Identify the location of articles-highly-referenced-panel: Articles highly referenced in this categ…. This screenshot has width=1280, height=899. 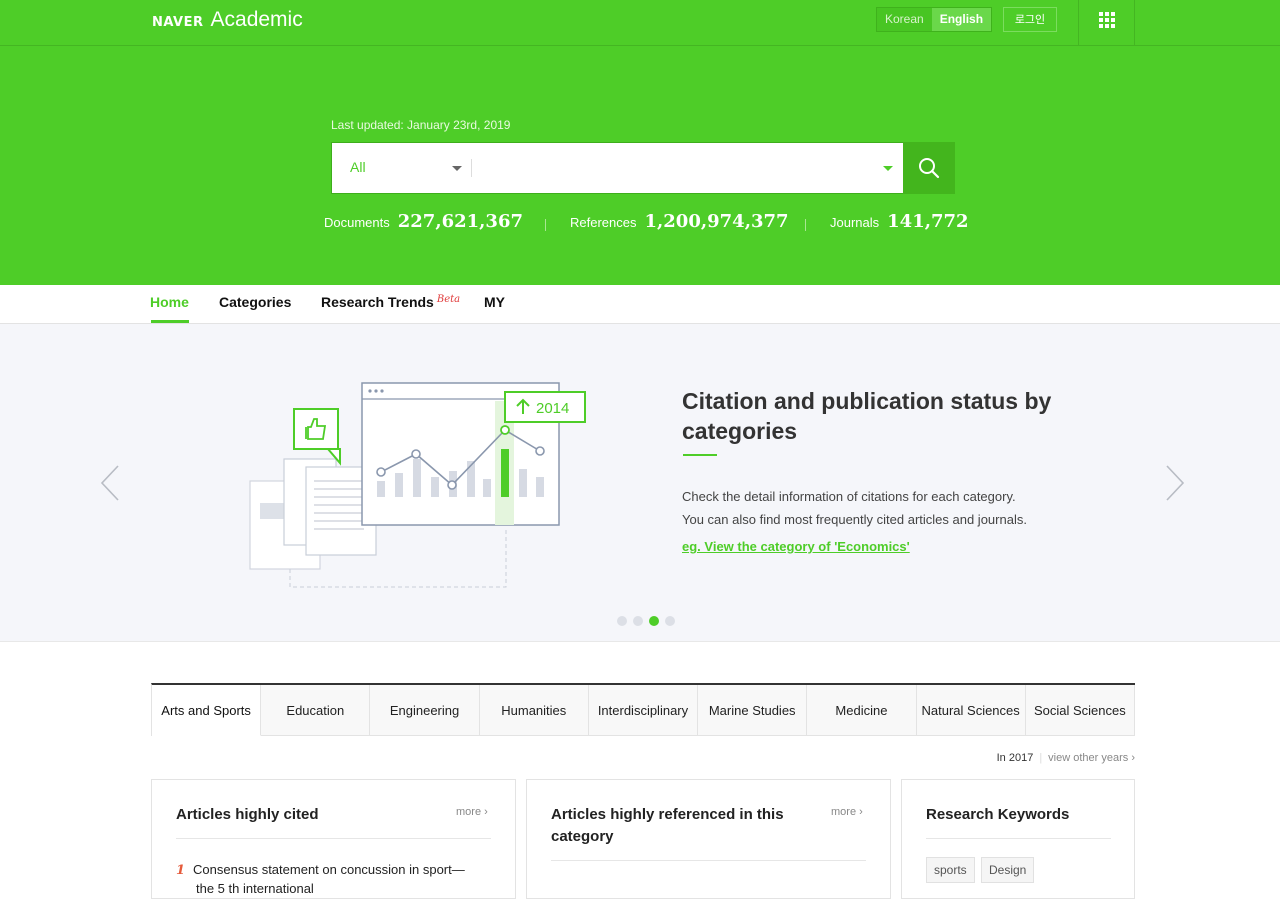
(708, 839).